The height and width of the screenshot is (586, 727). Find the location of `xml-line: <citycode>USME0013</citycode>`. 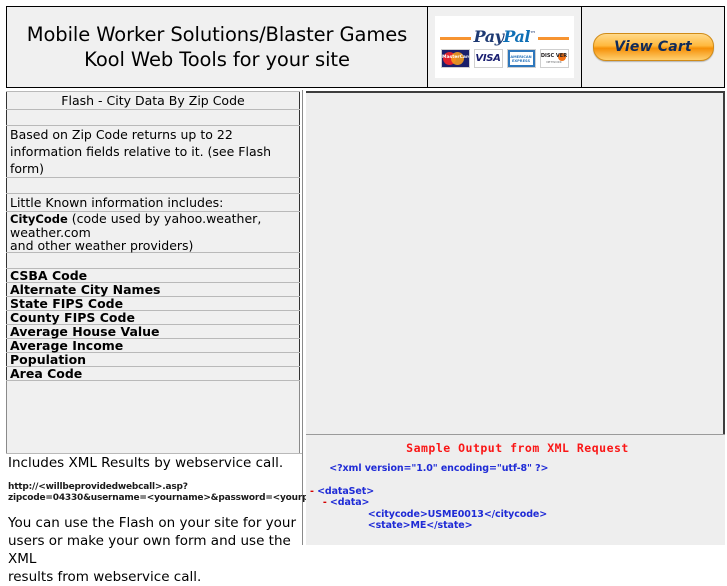

xml-line: <citycode>USME0013</citycode> is located at coordinates (517, 515).